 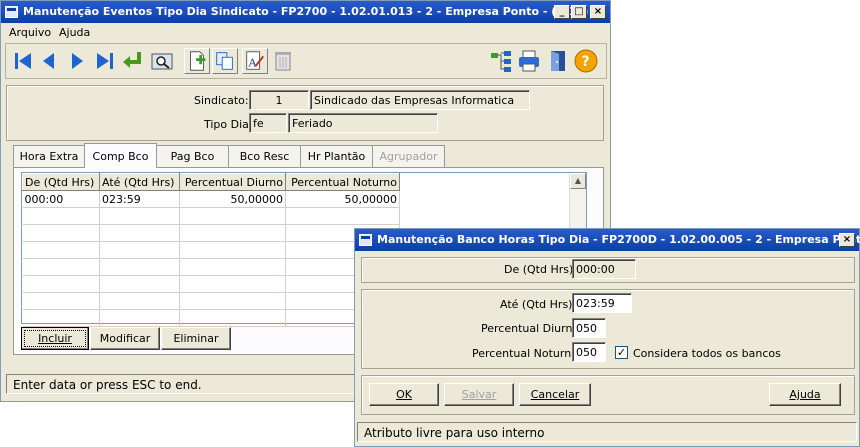 I want to click on next-record-icon, so click(x=77, y=61).